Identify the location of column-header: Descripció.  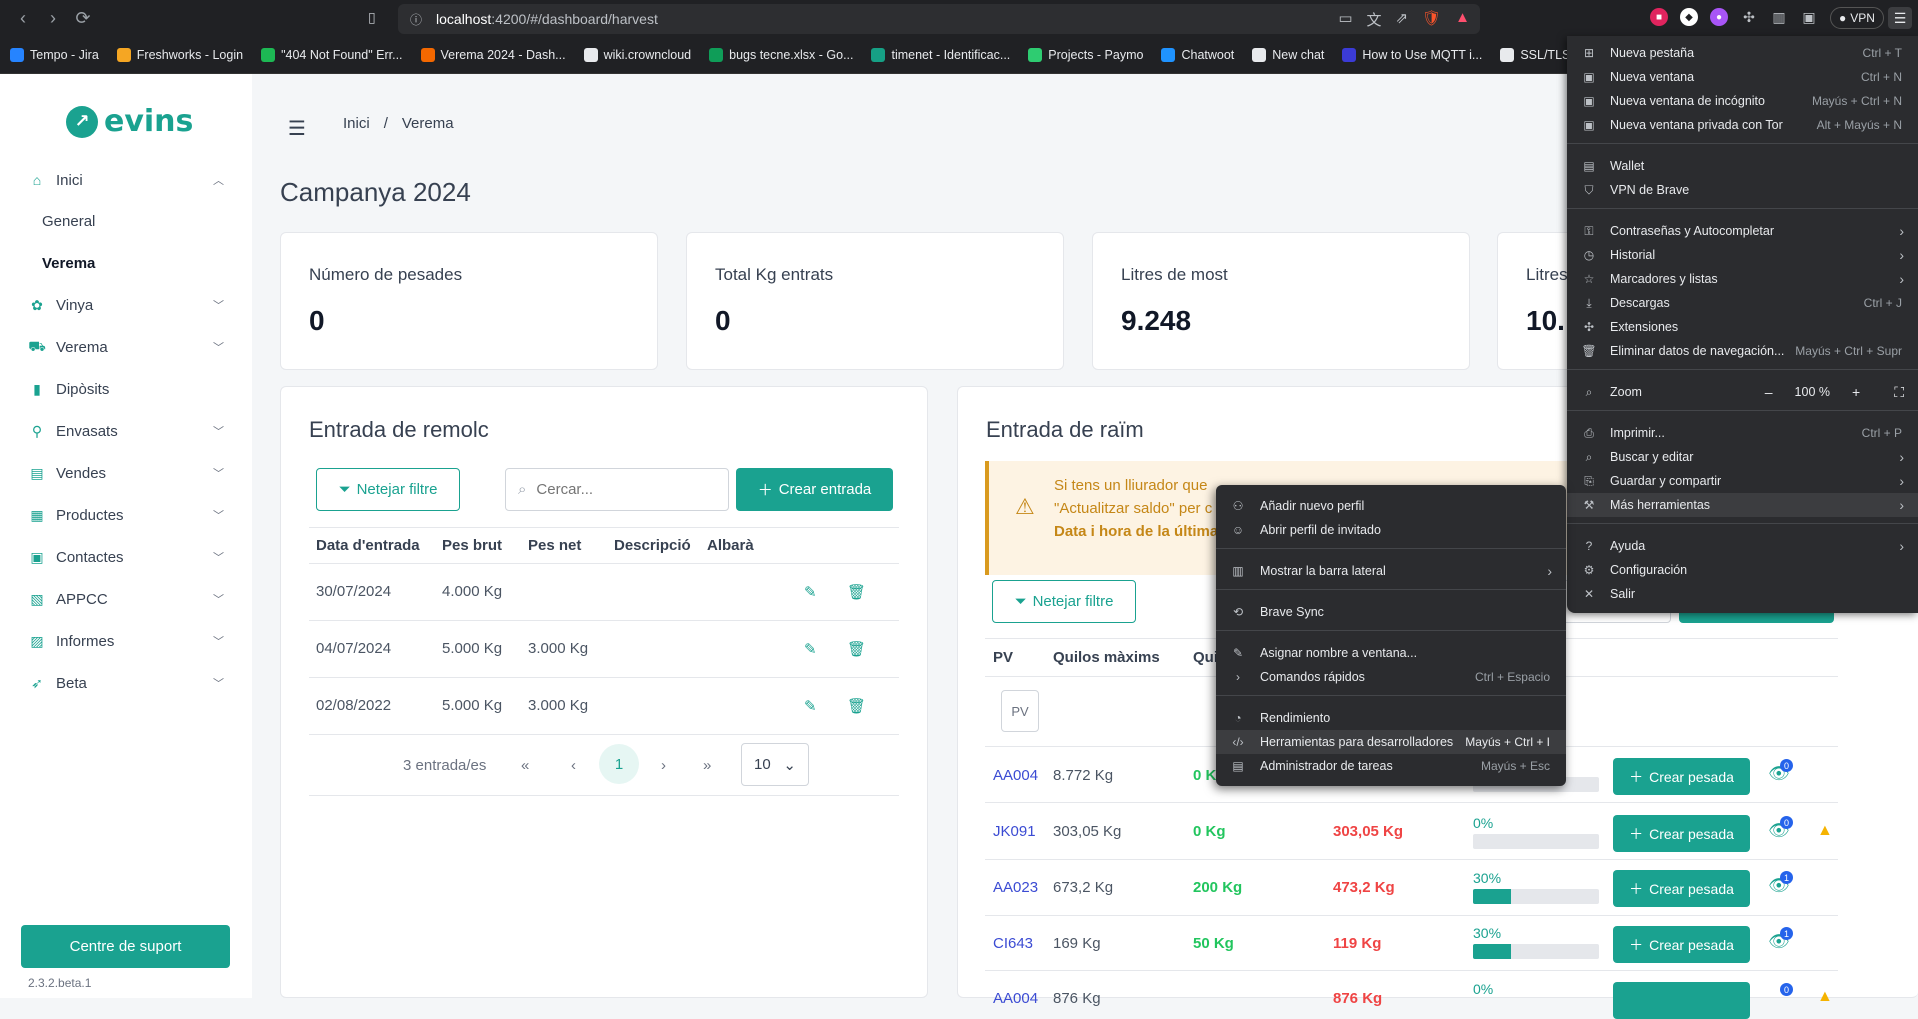
(652, 545).